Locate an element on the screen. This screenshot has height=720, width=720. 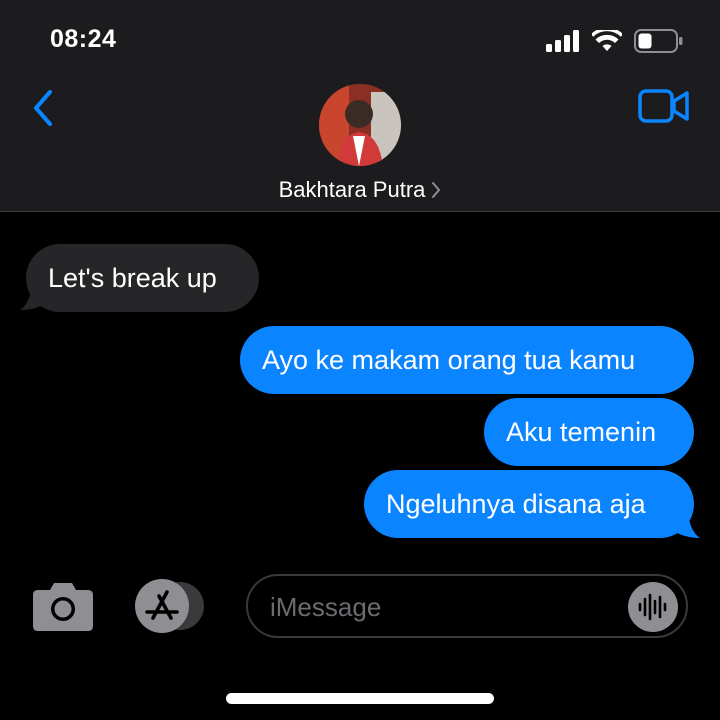
video-call-icon is located at coordinates (664, 106).